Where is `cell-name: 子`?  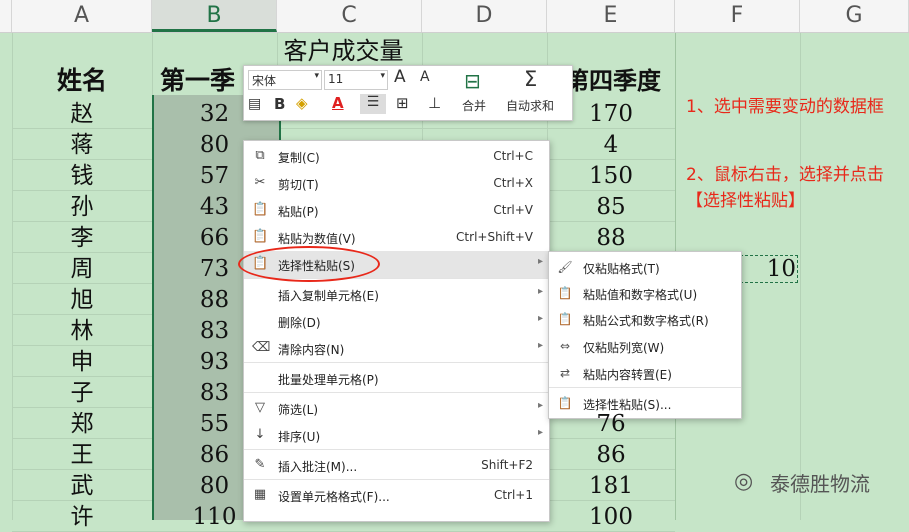
cell-name: 子 is located at coordinates (82, 393).